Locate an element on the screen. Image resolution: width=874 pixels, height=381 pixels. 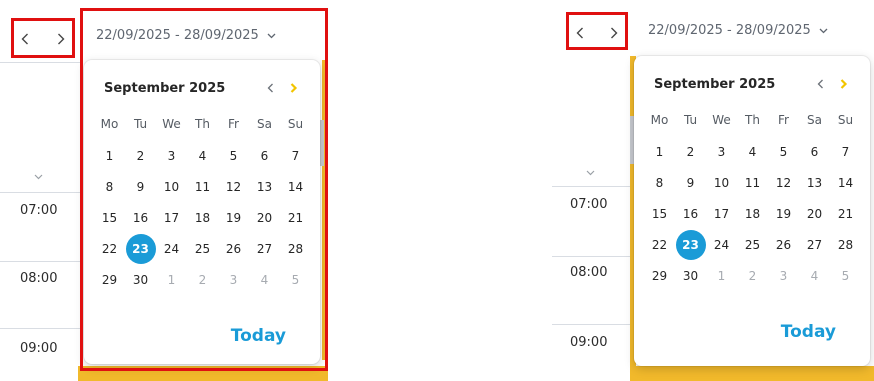
week-row: 29 30 1 2 3 4 5 is located at coordinates (758, 275).